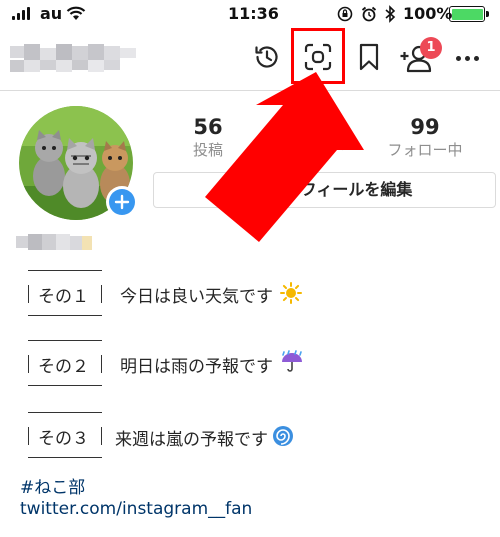 This screenshot has height=537, width=500. Describe the element at coordinates (63, 297) in the screenshot. I see `bio-line-1-label: その１` at that location.